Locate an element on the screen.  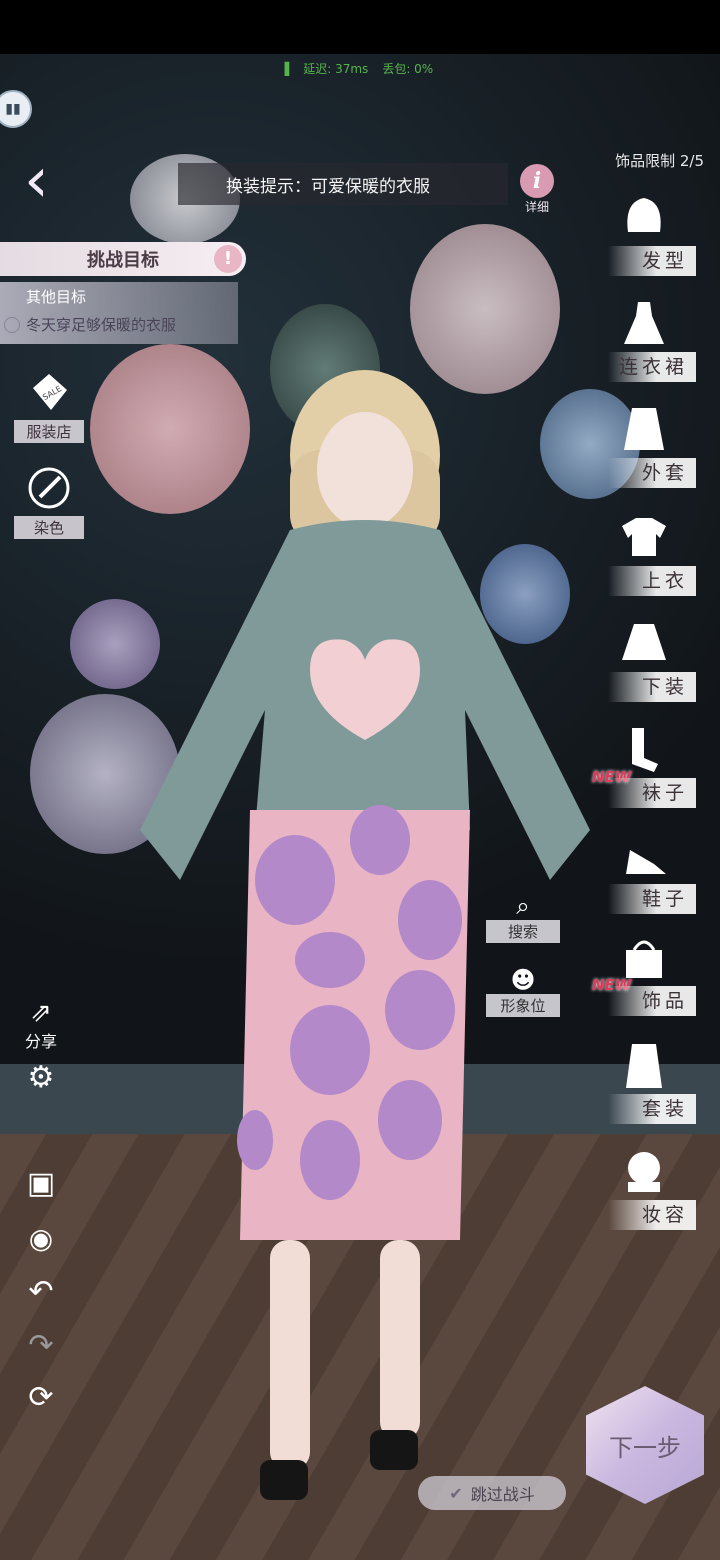
category-makeup: 妆容 is located at coordinates (648, 1190).